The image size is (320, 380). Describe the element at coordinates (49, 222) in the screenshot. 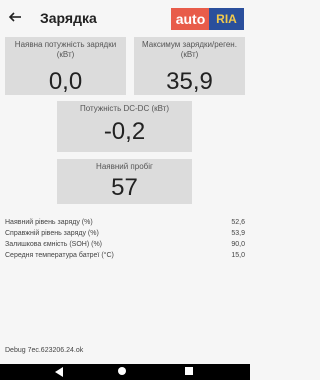

I see `stat-label: Наявний рівень заряду (%)` at that location.